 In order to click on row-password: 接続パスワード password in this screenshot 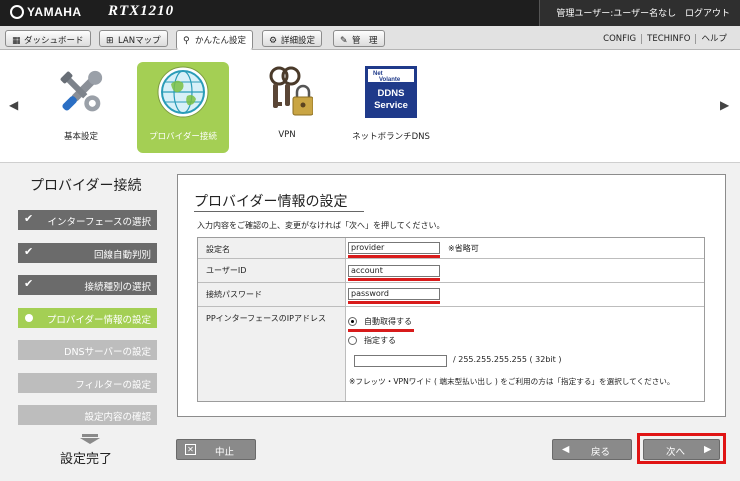, I will do `click(451, 295)`.